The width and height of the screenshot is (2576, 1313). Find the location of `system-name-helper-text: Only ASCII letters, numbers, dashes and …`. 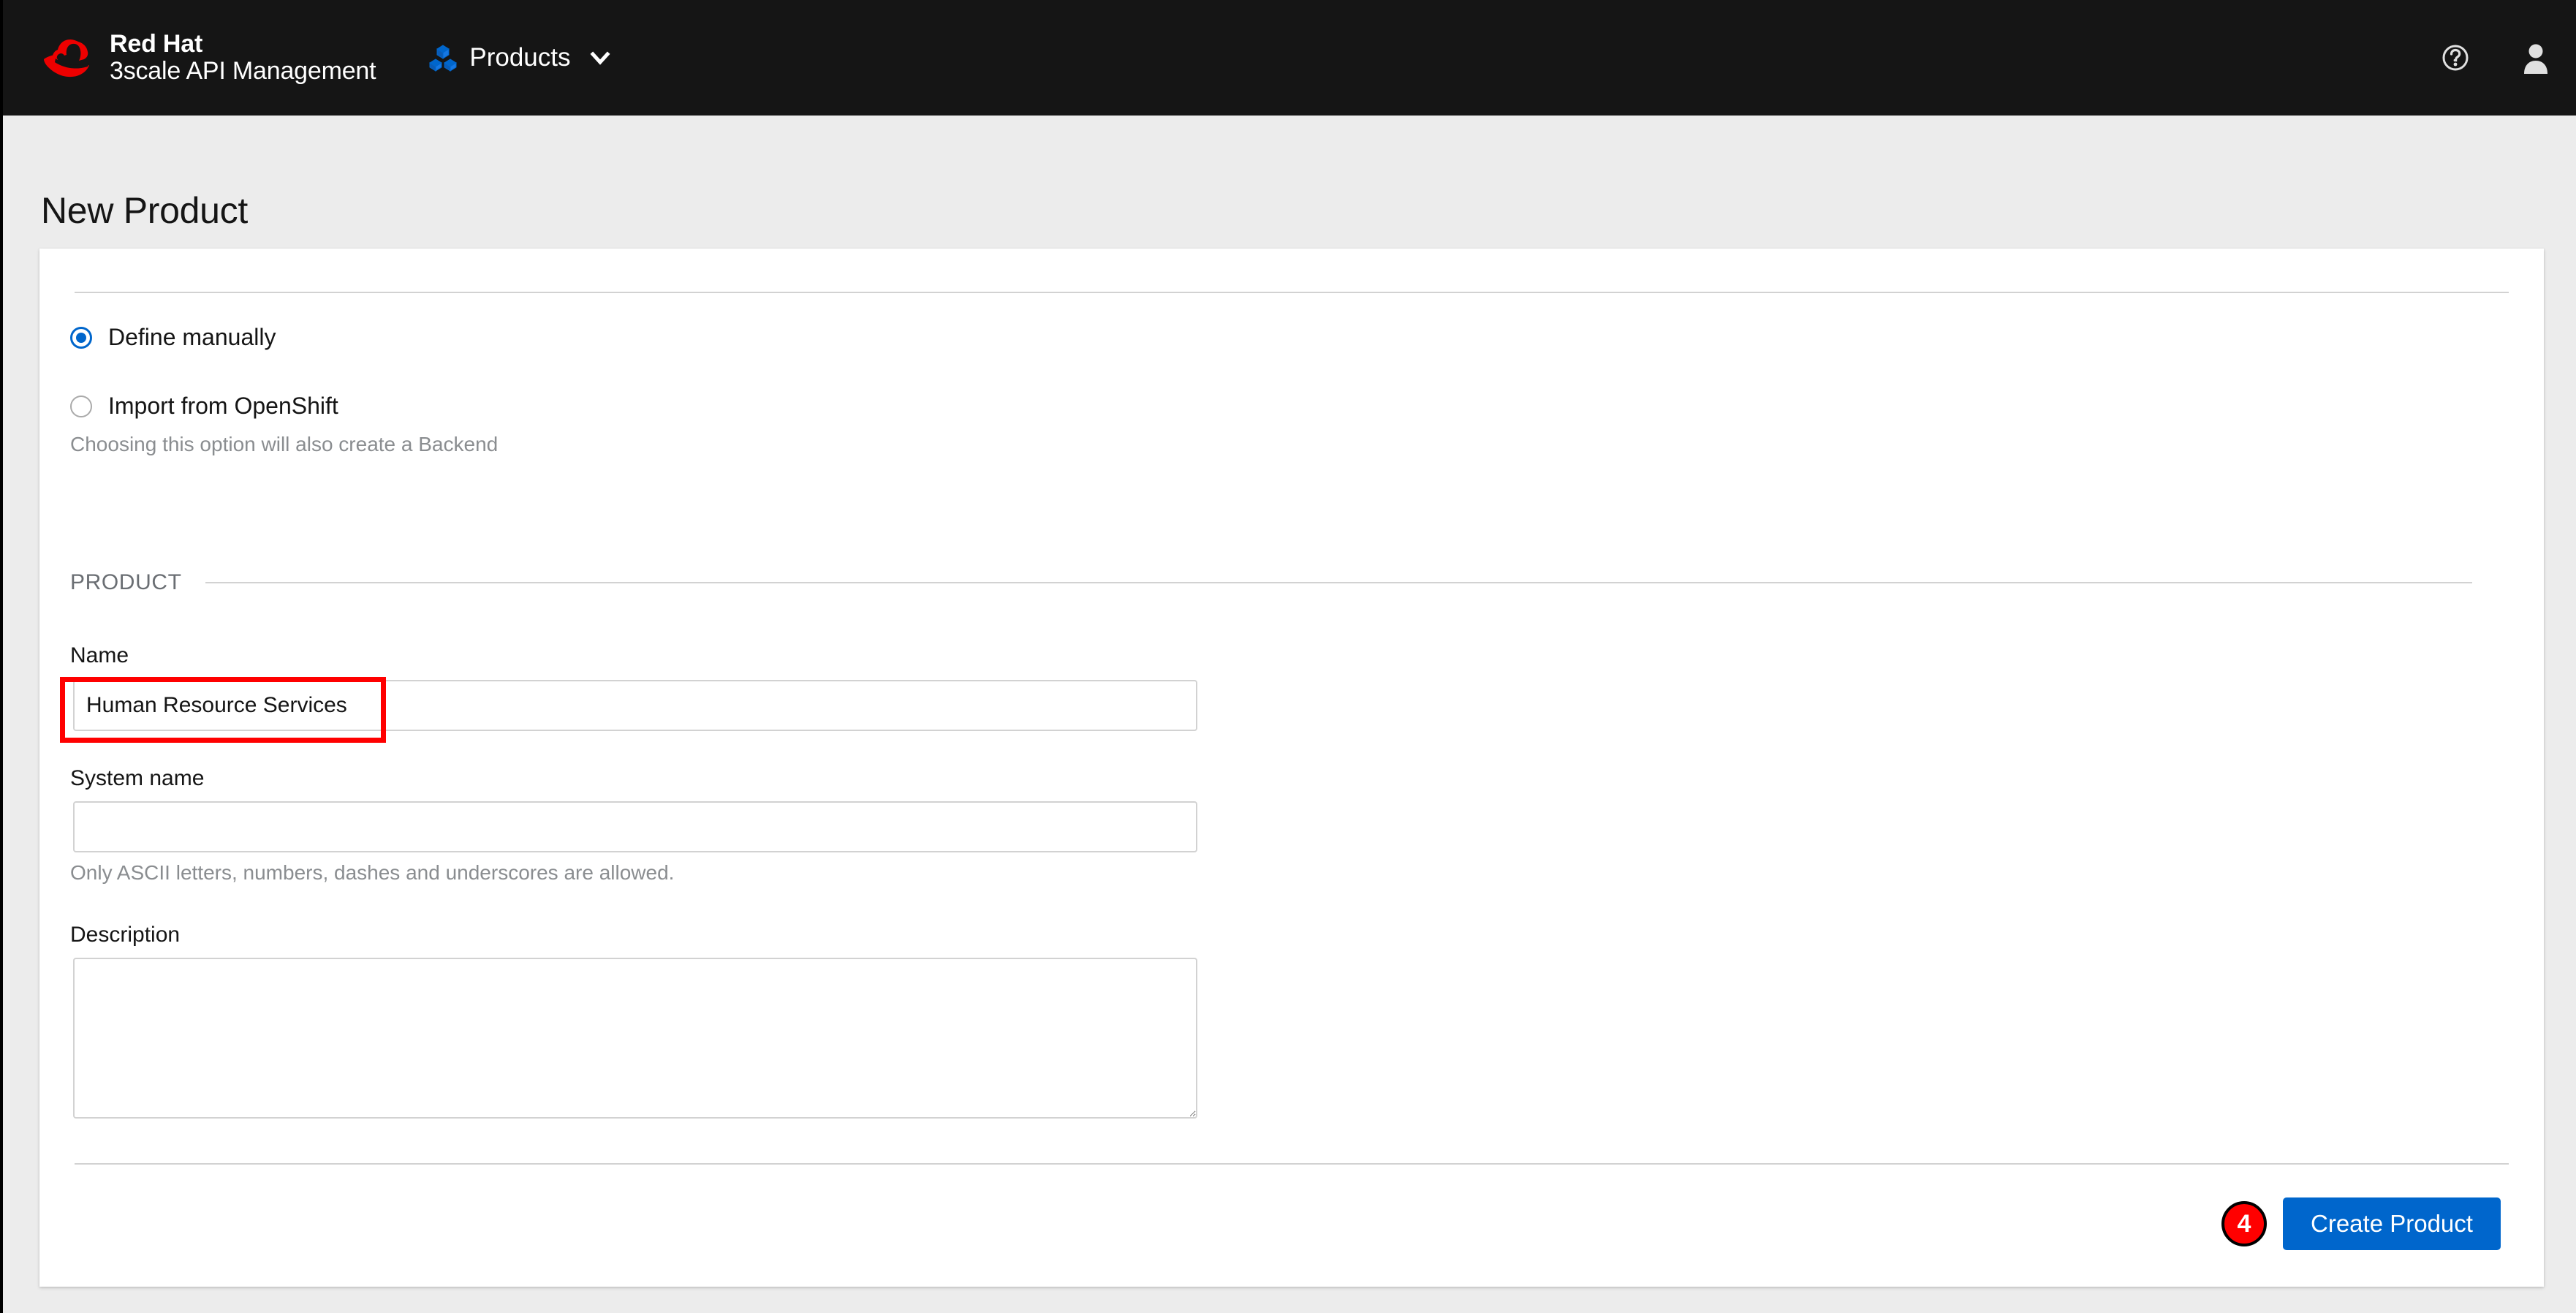

system-name-helper-text: Only ASCII letters, numbers, dashes and … is located at coordinates (372, 872).